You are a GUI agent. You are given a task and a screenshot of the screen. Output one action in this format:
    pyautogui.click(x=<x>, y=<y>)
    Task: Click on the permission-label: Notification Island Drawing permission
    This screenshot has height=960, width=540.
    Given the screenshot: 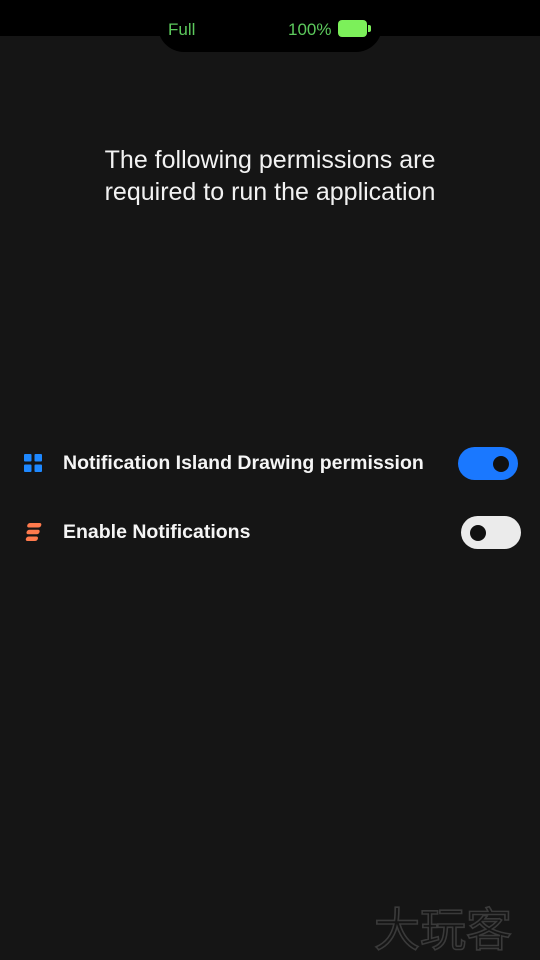 What is the action you would take?
    pyautogui.click(x=243, y=463)
    